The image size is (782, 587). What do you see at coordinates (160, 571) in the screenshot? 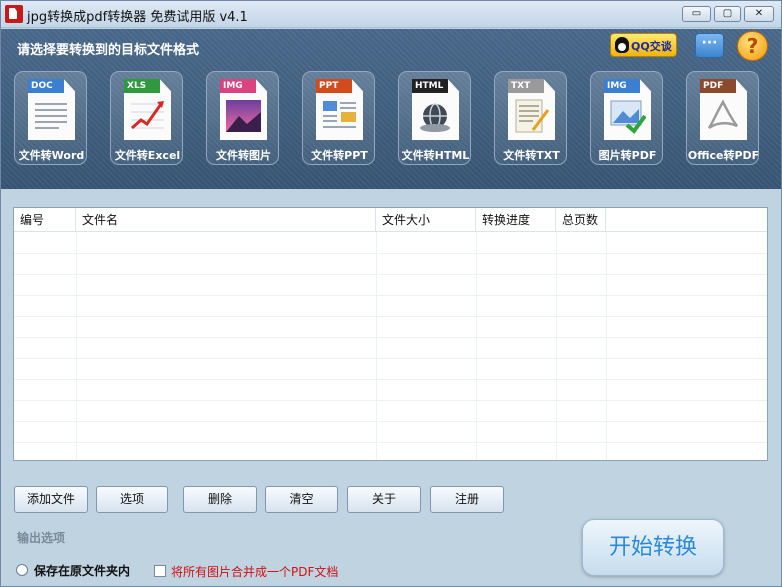
I see `merge-images-checkbox` at bounding box center [160, 571].